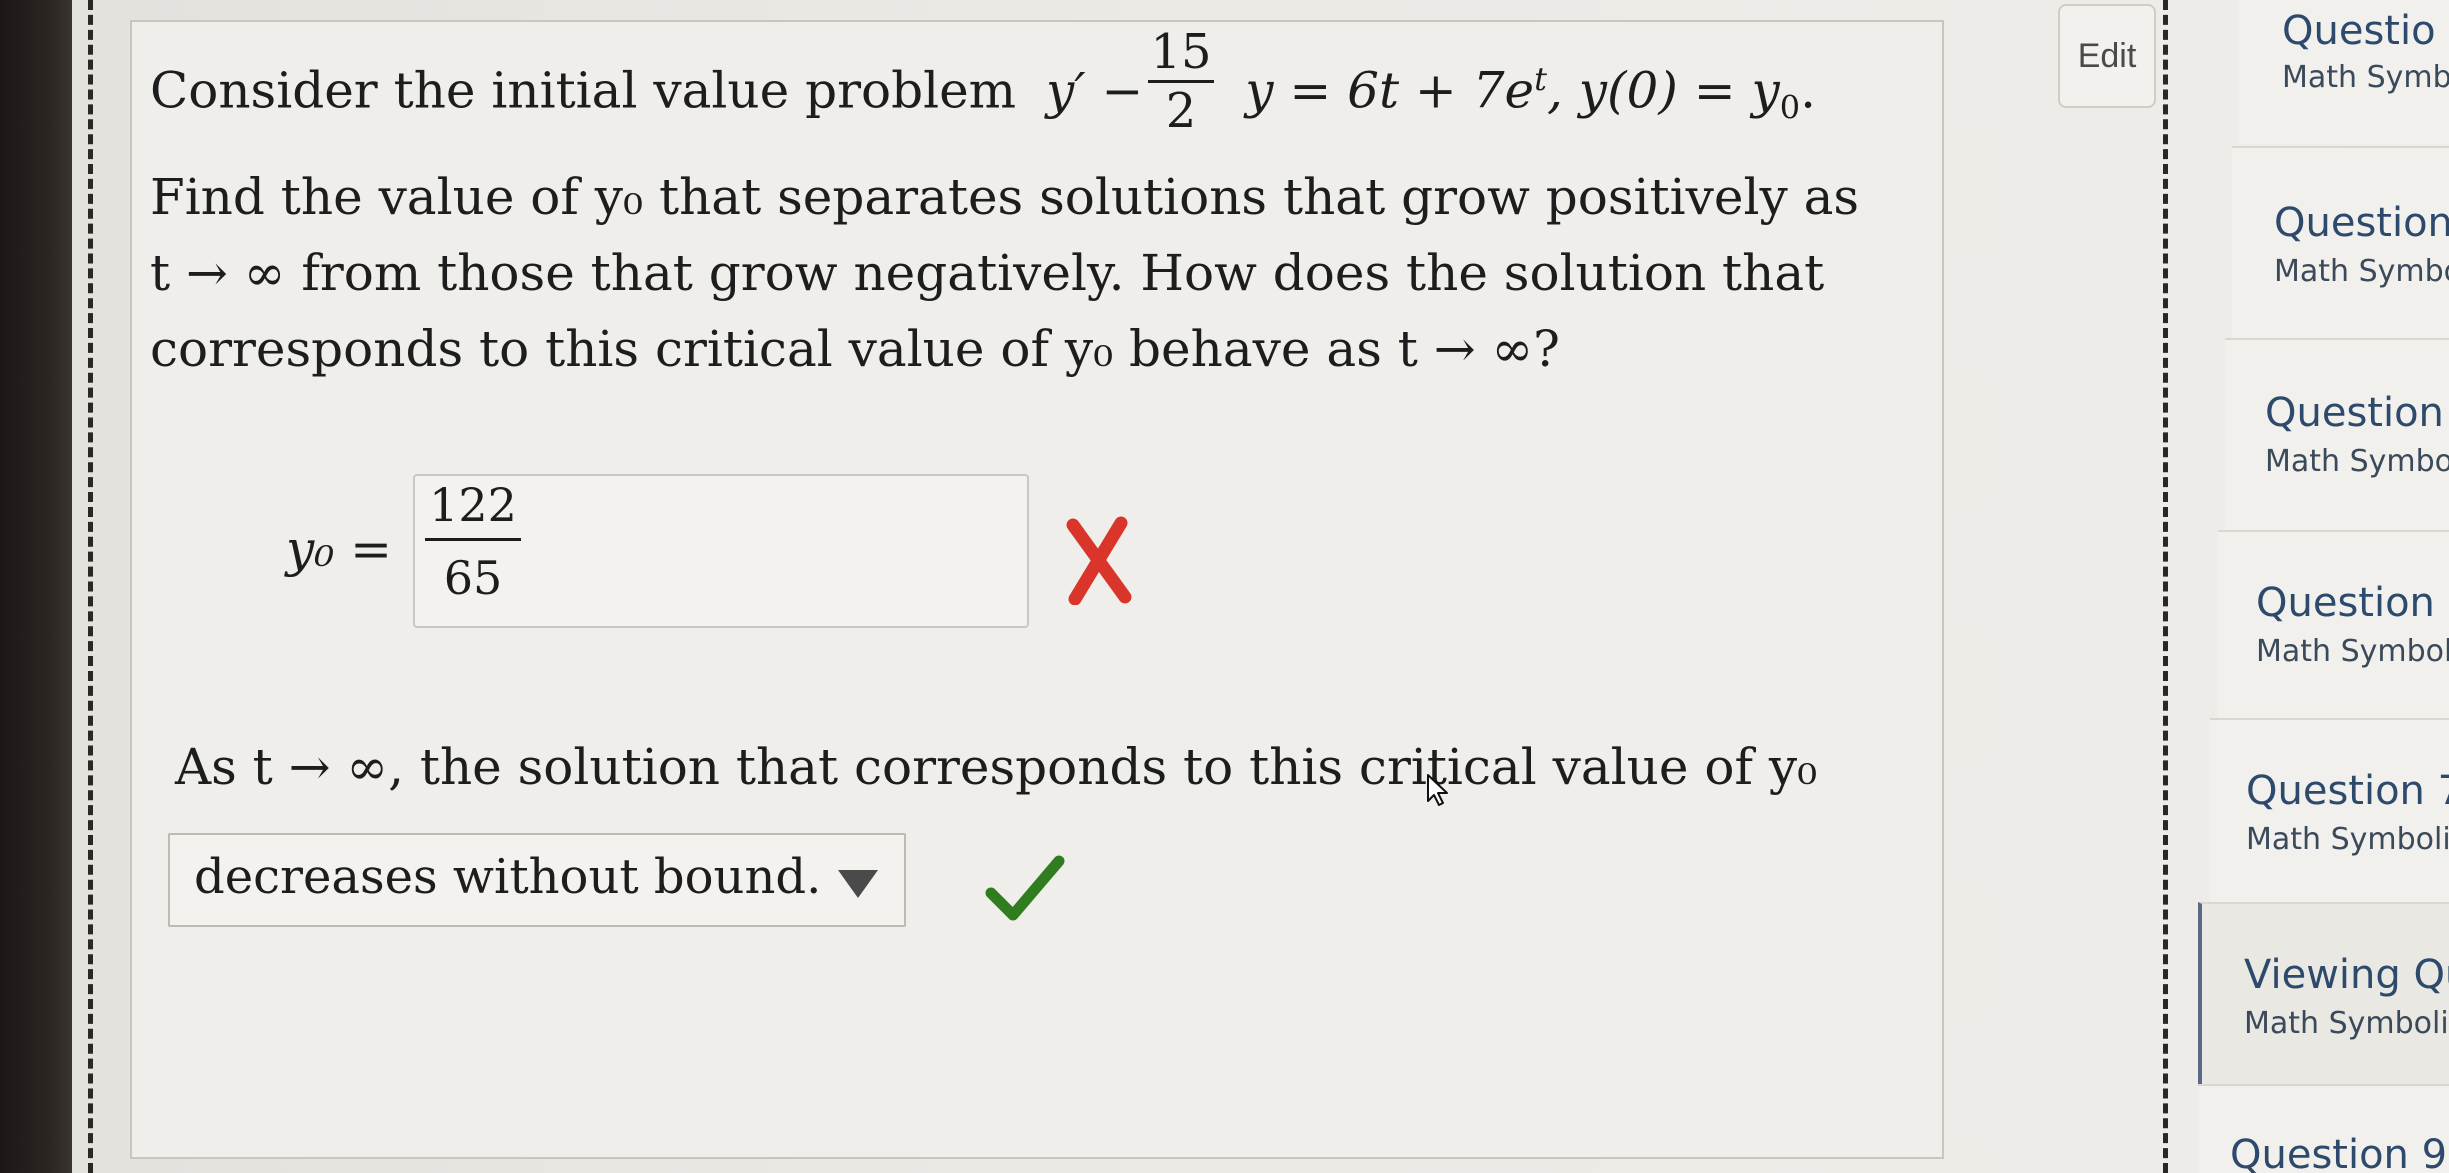  Describe the element at coordinates (2323, 1128) in the screenshot. I see `sidebar-item-question-9: Question 9` at that location.